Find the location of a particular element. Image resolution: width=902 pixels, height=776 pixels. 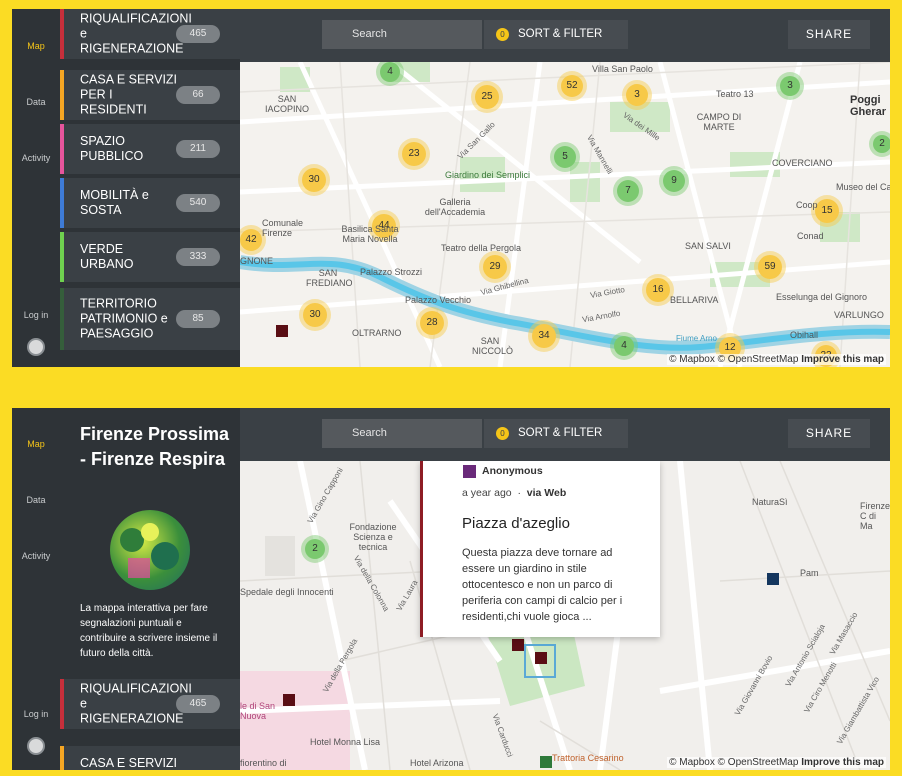

popup-user: Anonymous is located at coordinates (512, 471).